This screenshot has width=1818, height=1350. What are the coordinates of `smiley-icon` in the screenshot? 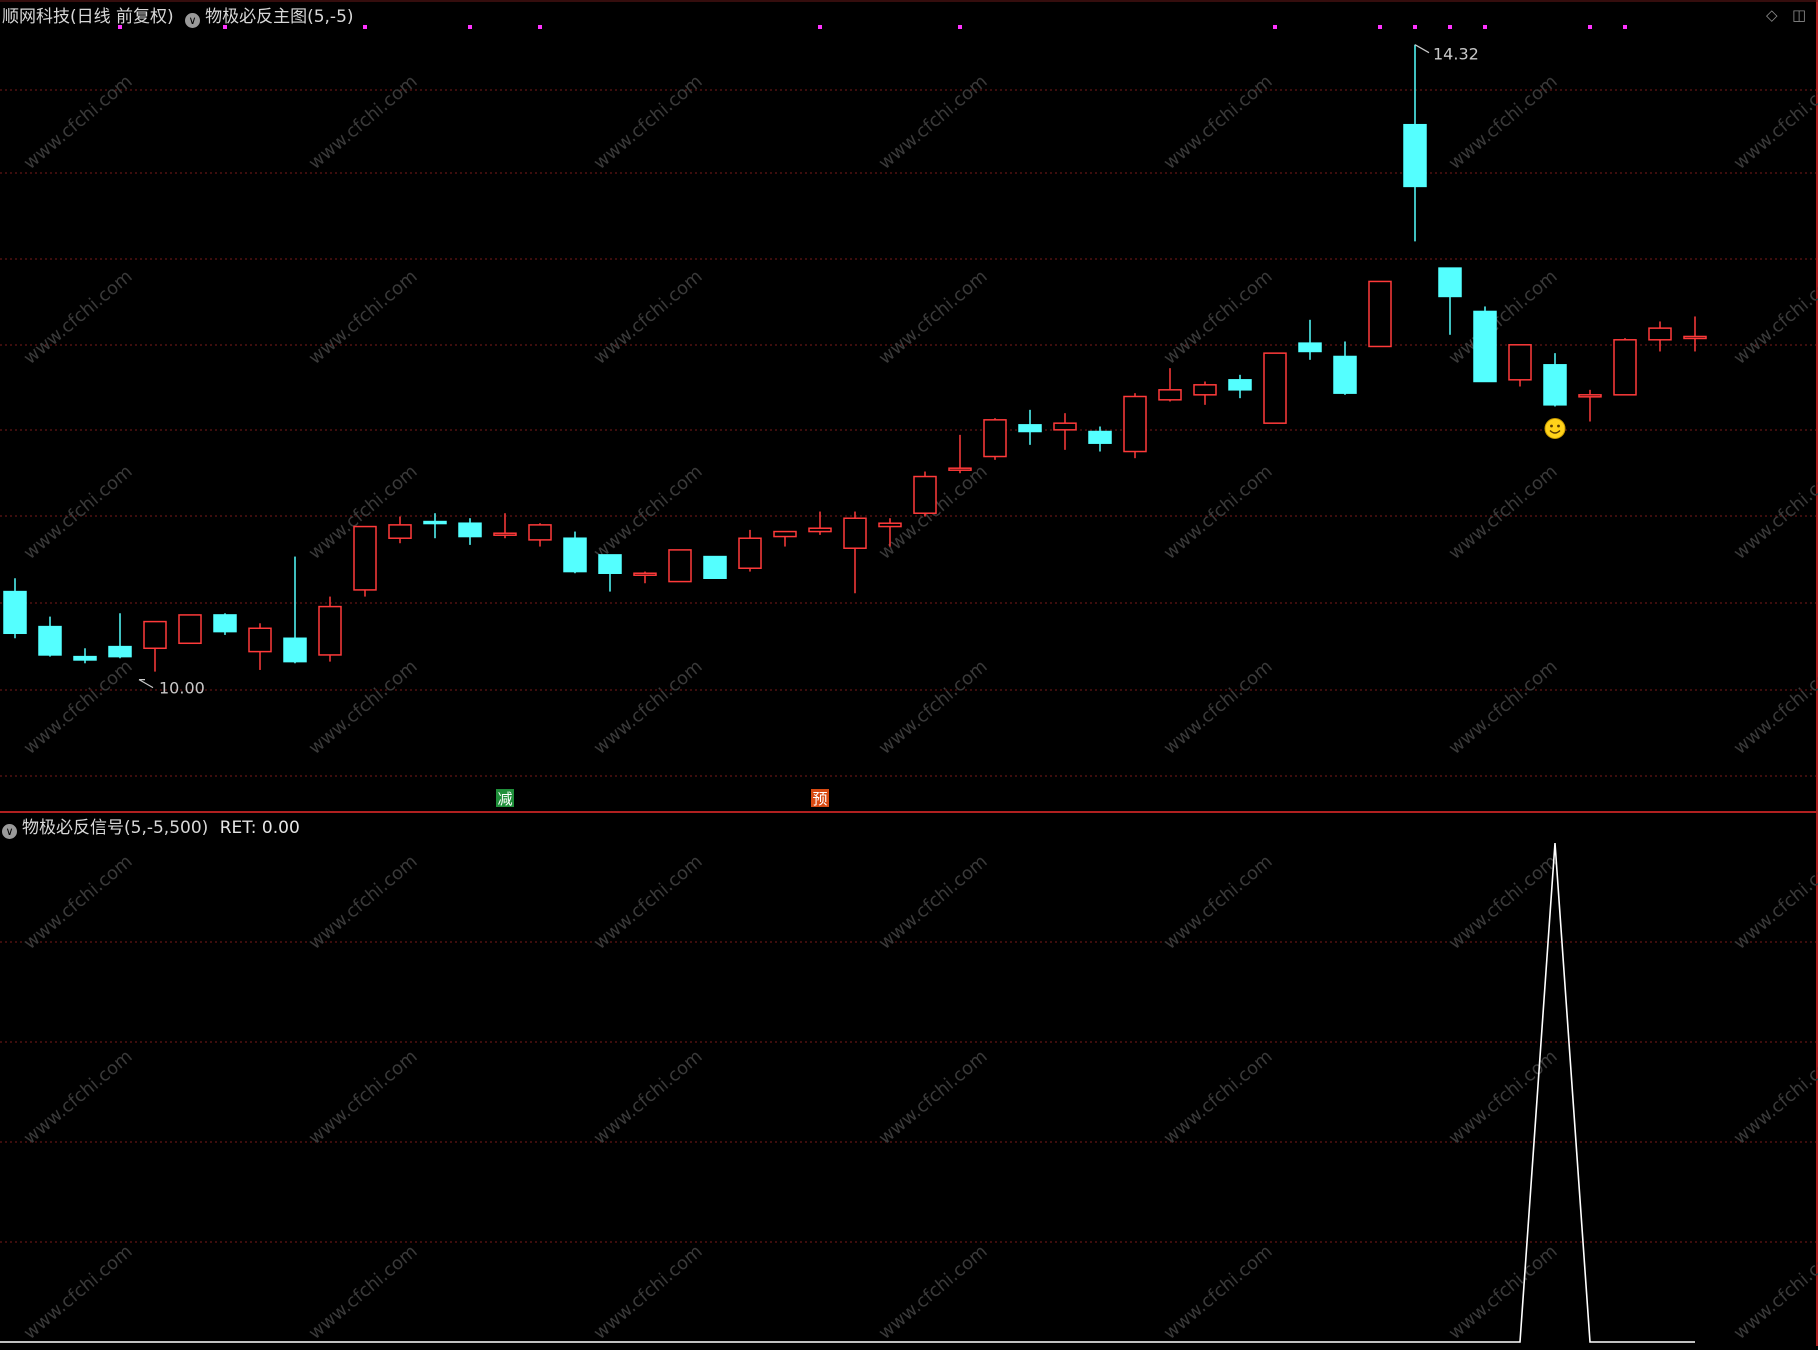 It's located at (1555, 428).